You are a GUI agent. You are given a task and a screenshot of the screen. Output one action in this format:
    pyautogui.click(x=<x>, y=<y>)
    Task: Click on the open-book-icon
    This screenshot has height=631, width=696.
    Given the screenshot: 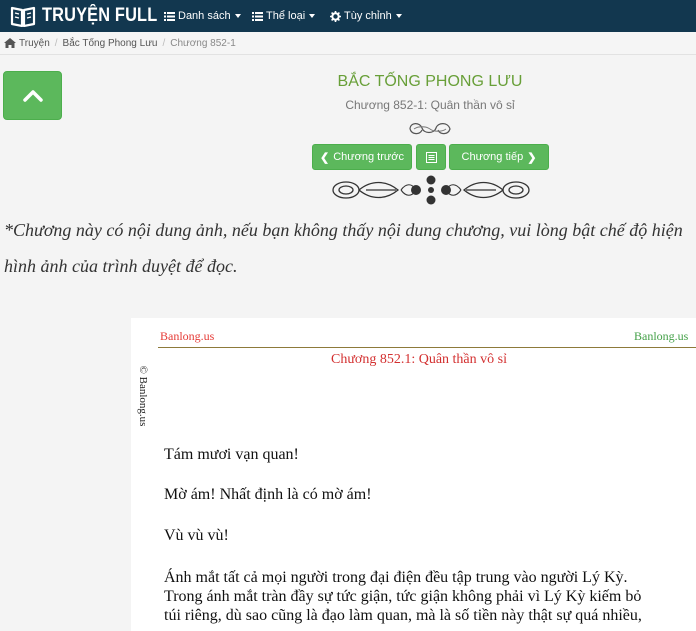 What is the action you would take?
    pyautogui.click(x=23, y=16)
    